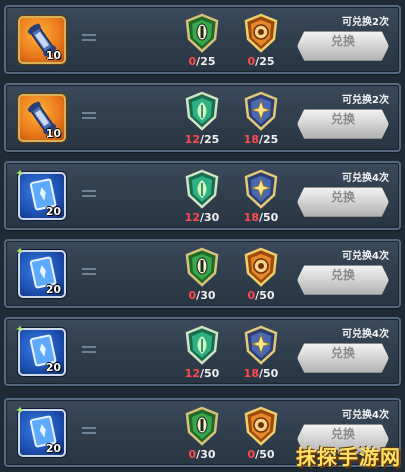  What do you see at coordinates (261, 121) in the screenshot?
I see `cost-item: 18/25` at bounding box center [261, 121].